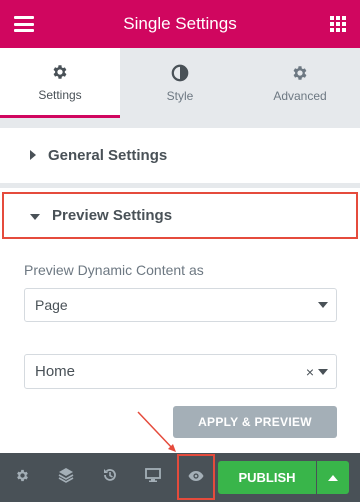 This screenshot has height=502, width=360. I want to click on history-icon, so click(110, 477).